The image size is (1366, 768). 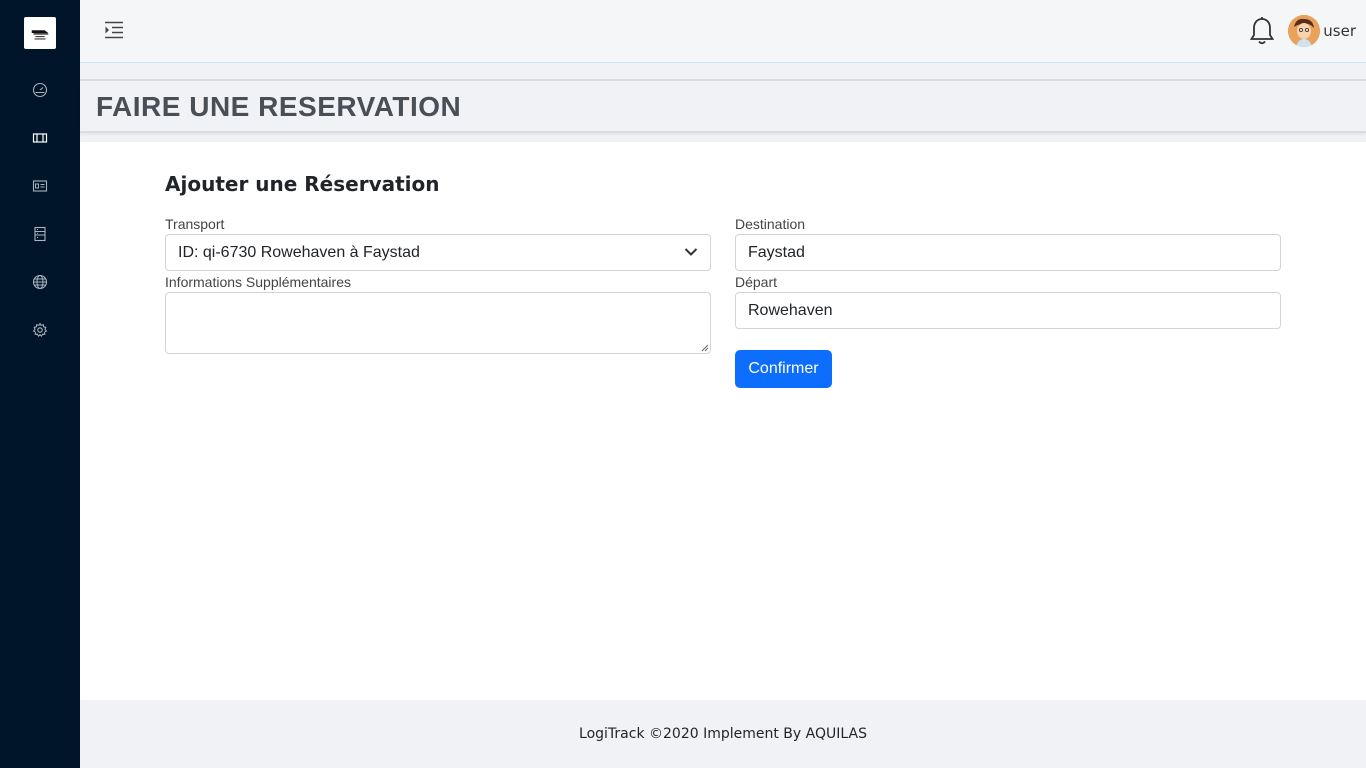 I want to click on destination-label: Destination, so click(x=770, y=224).